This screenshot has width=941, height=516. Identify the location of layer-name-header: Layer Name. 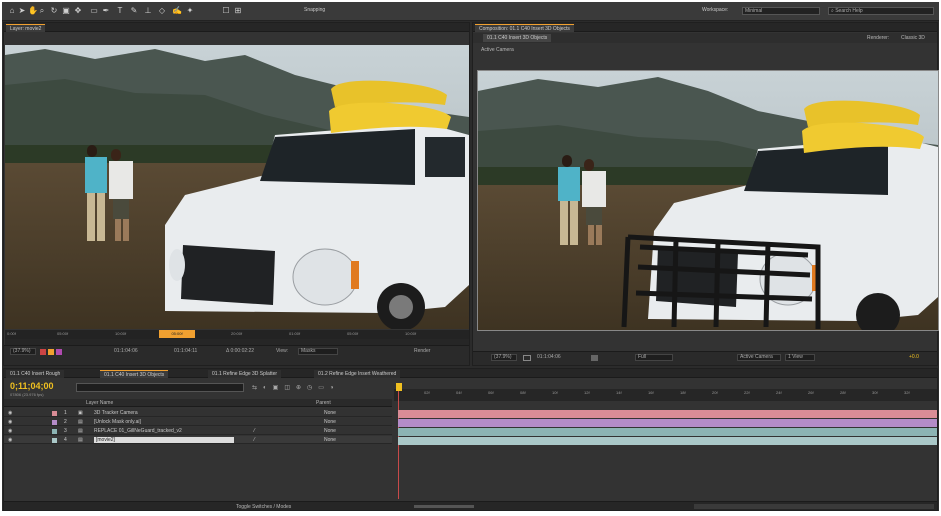
(99, 403).